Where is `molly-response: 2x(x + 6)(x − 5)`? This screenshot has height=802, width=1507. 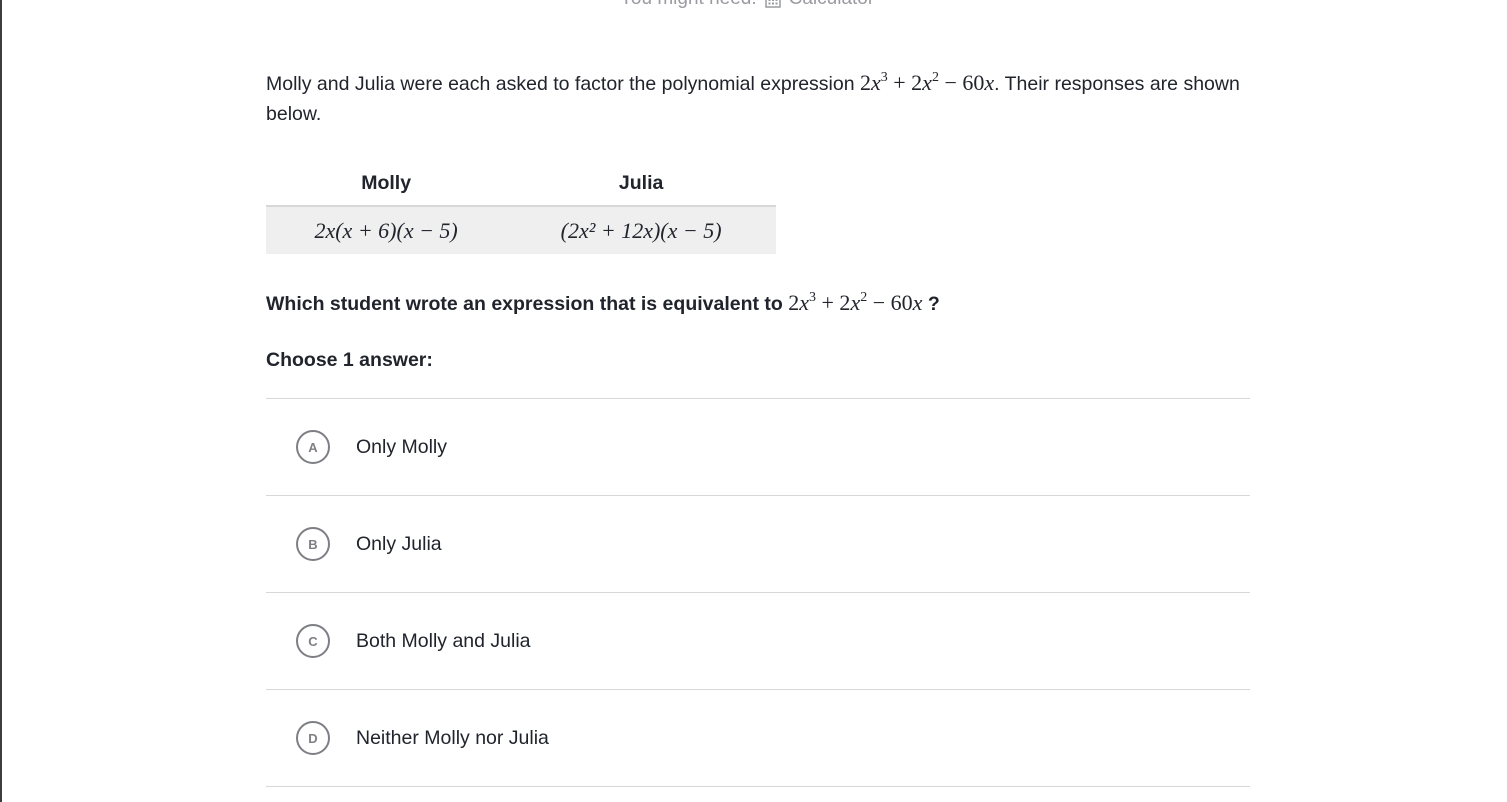 molly-response: 2x(x + 6)(x − 5) is located at coordinates (386, 230).